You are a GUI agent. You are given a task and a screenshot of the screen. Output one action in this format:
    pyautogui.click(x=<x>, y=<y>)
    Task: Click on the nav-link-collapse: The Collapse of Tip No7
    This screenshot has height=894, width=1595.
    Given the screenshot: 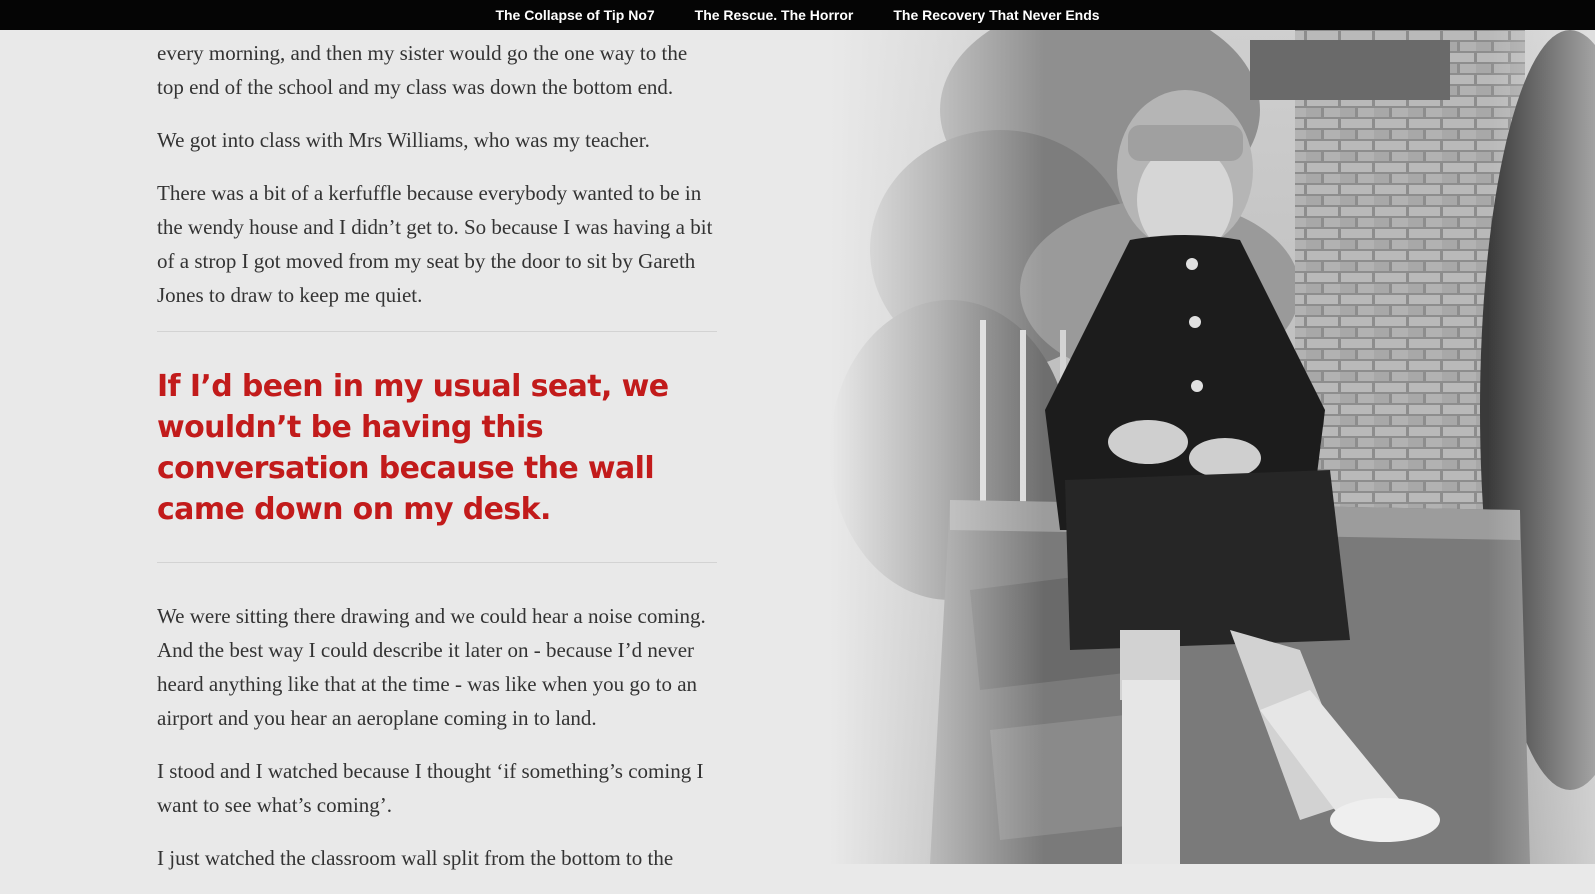 What is the action you would take?
    pyautogui.click(x=574, y=15)
    